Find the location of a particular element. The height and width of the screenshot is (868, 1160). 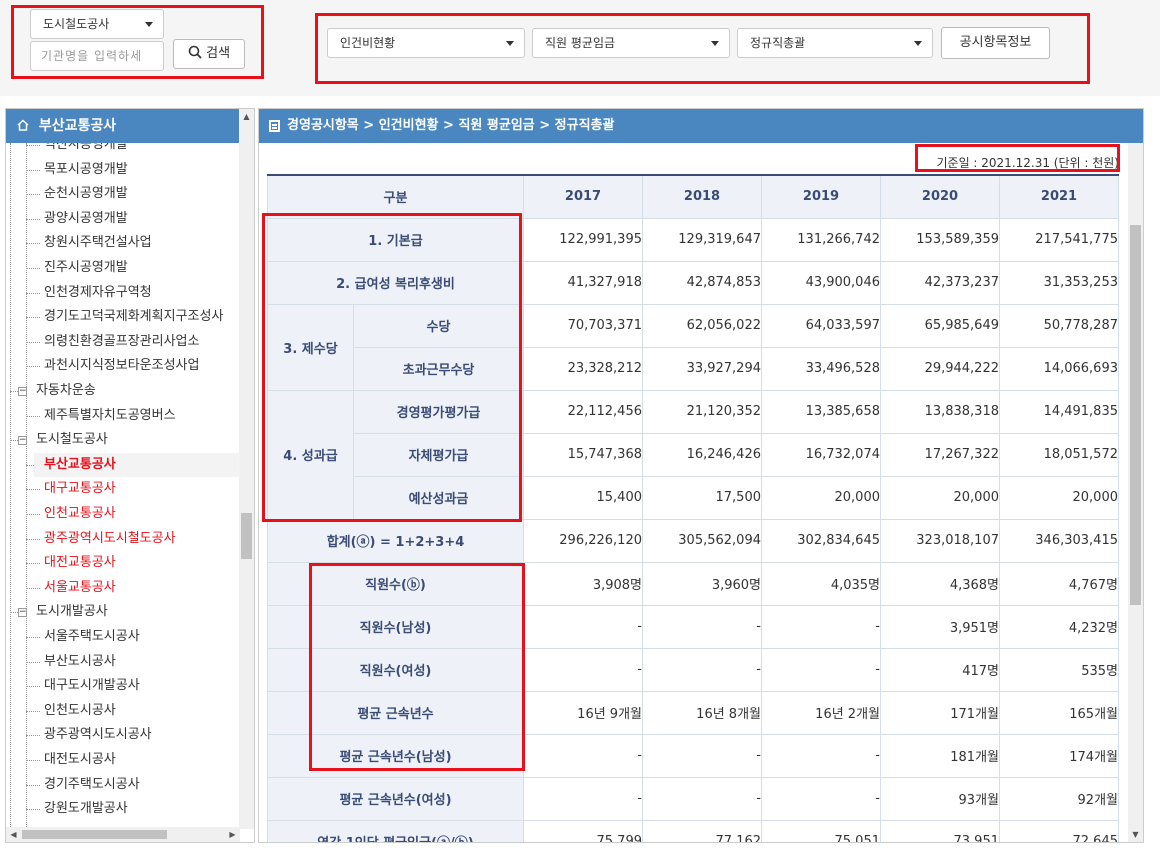

scroll-left-icon: ◀ is located at coordinates (13, 834).